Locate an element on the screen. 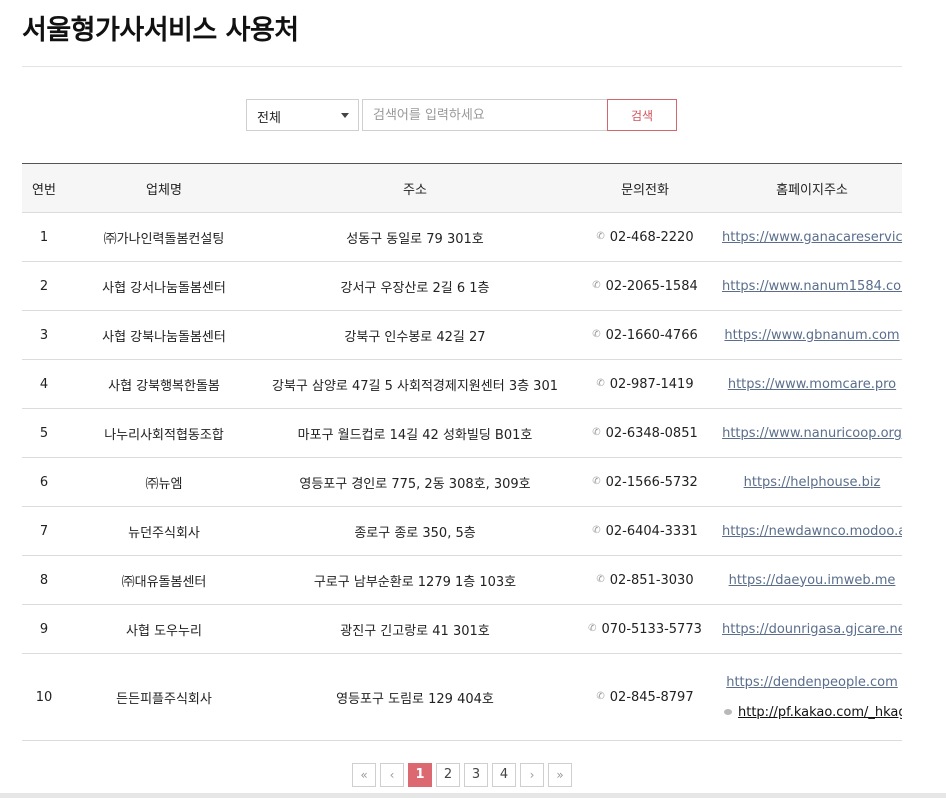 The height and width of the screenshot is (798, 946). cell-phone: ✆ 02-851-3030 is located at coordinates (645, 580).